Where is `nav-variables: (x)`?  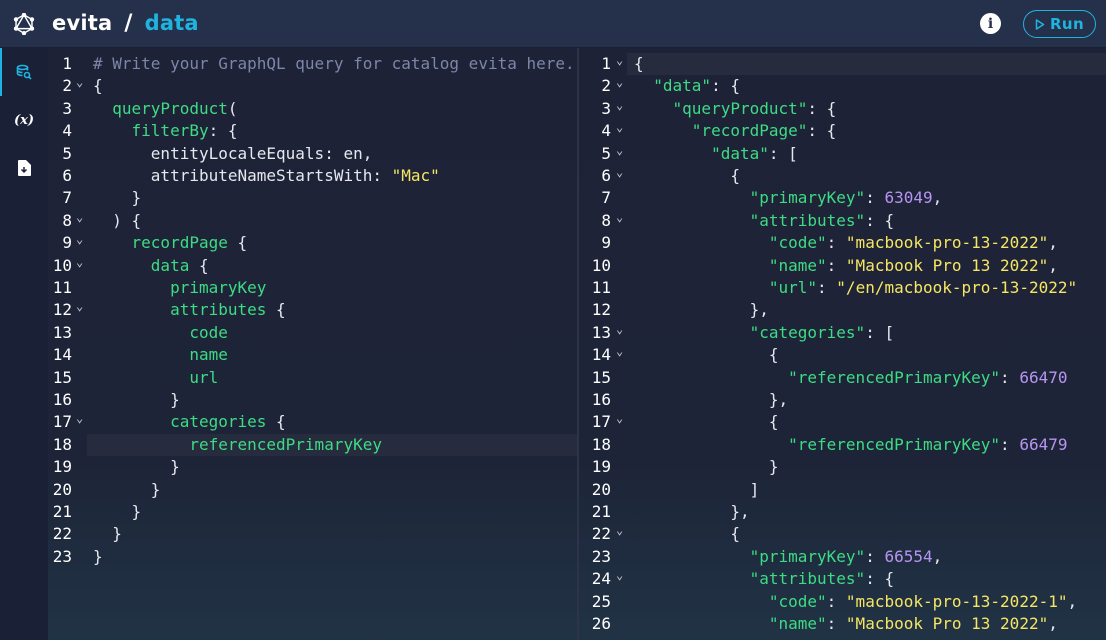 nav-variables: (x) is located at coordinates (24, 120).